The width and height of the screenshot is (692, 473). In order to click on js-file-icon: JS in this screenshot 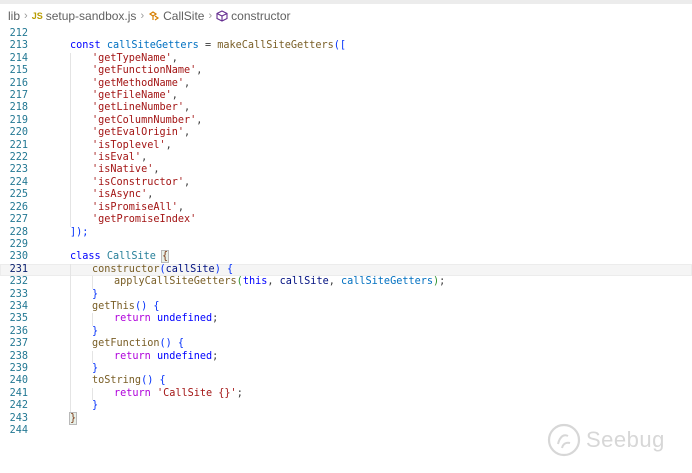, I will do `click(37, 16)`.